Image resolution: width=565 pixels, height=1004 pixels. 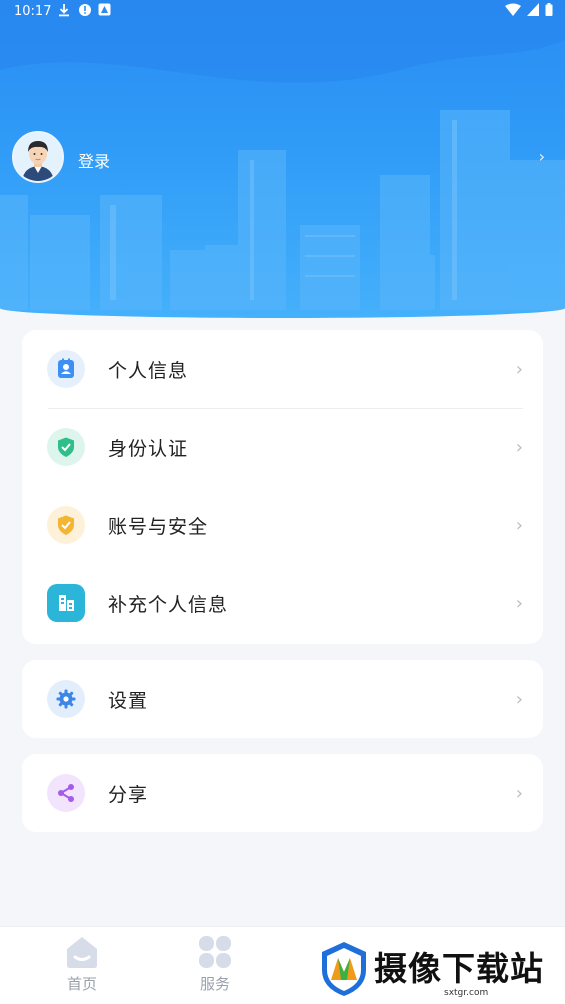 What do you see at coordinates (33, 11) in the screenshot?
I see `status-time: 10:17` at bounding box center [33, 11].